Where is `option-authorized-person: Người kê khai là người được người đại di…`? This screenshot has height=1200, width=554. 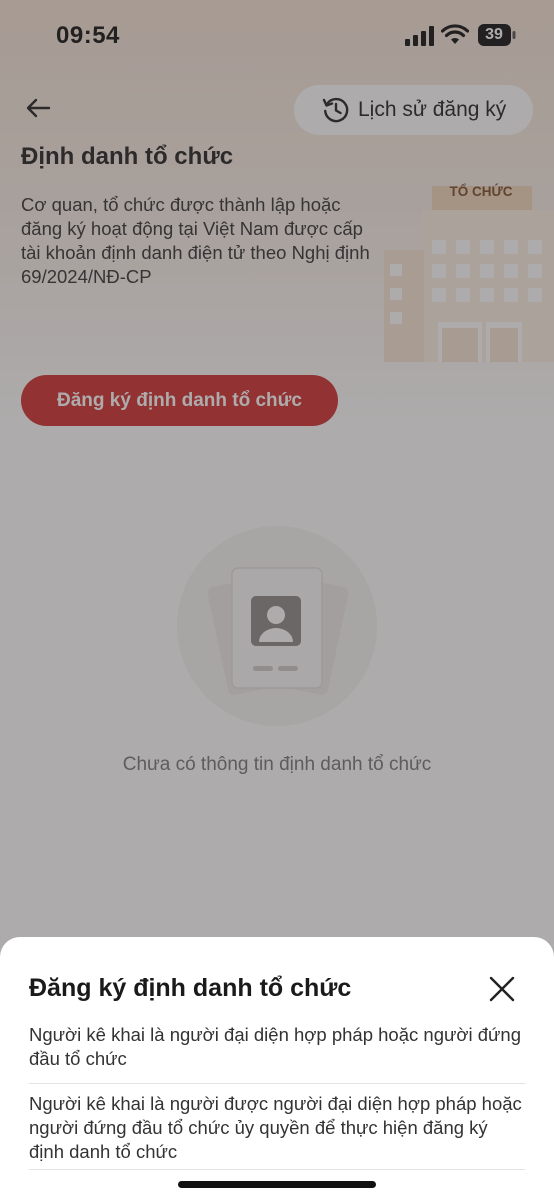
option-authorized-person: Người kê khai là người được người đại di… is located at coordinates (277, 1128).